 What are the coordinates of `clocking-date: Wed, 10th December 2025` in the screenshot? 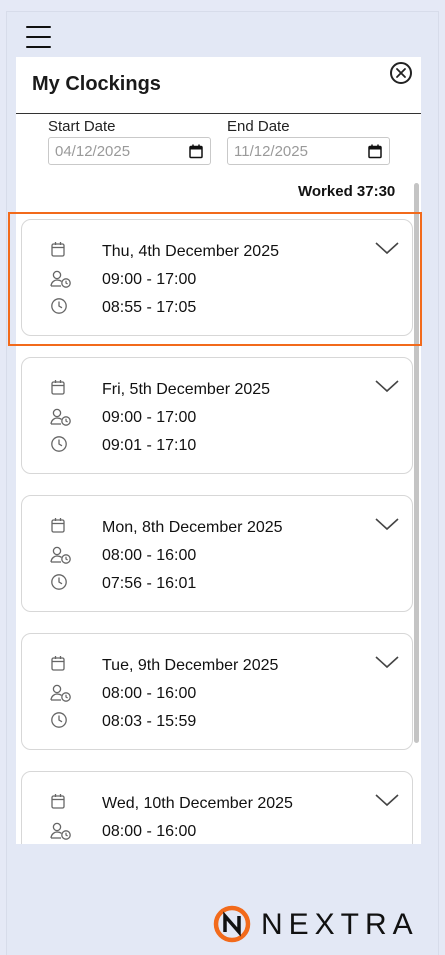 It's located at (197, 803).